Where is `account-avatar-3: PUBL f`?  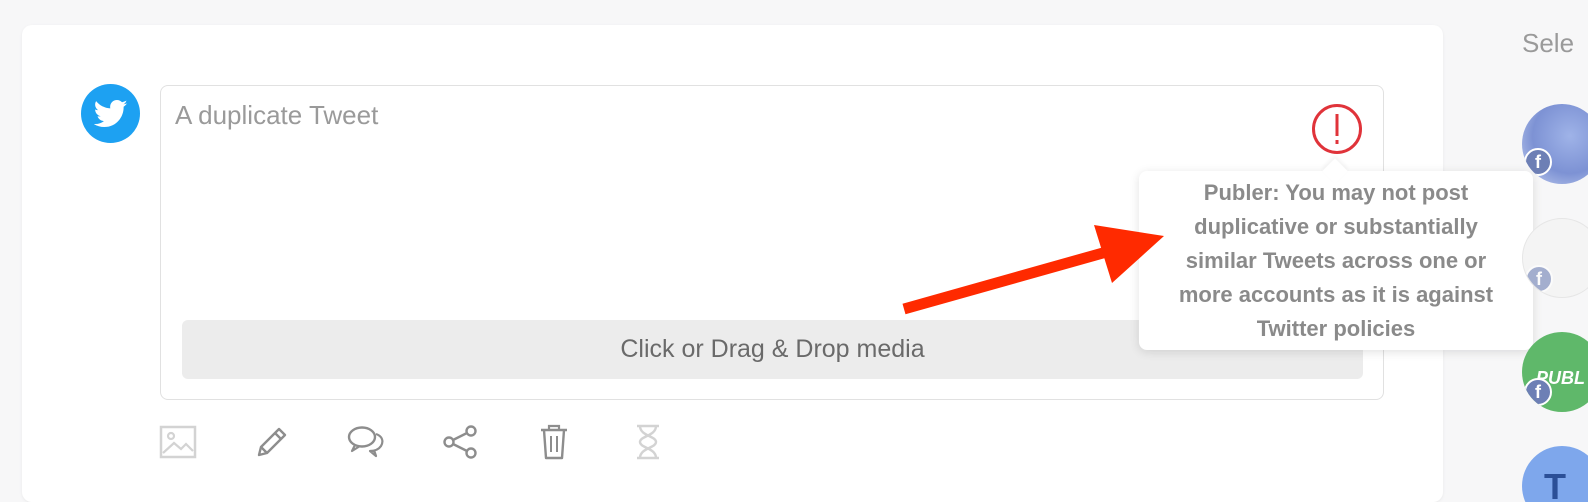 account-avatar-3: PUBL f is located at coordinates (1555, 372).